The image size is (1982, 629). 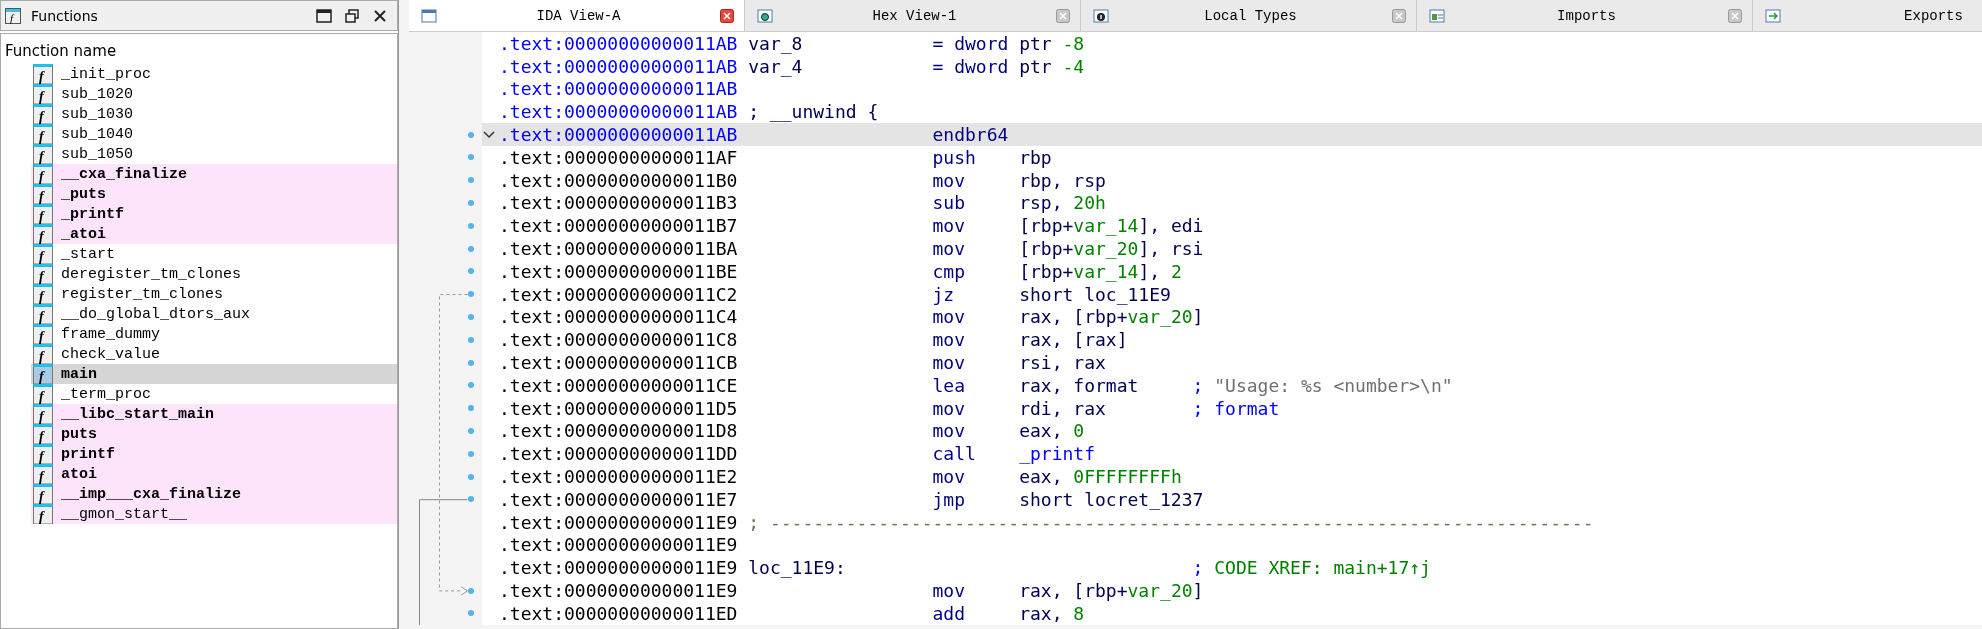 I want to click on function-row: f _puts, so click(x=214, y=194).